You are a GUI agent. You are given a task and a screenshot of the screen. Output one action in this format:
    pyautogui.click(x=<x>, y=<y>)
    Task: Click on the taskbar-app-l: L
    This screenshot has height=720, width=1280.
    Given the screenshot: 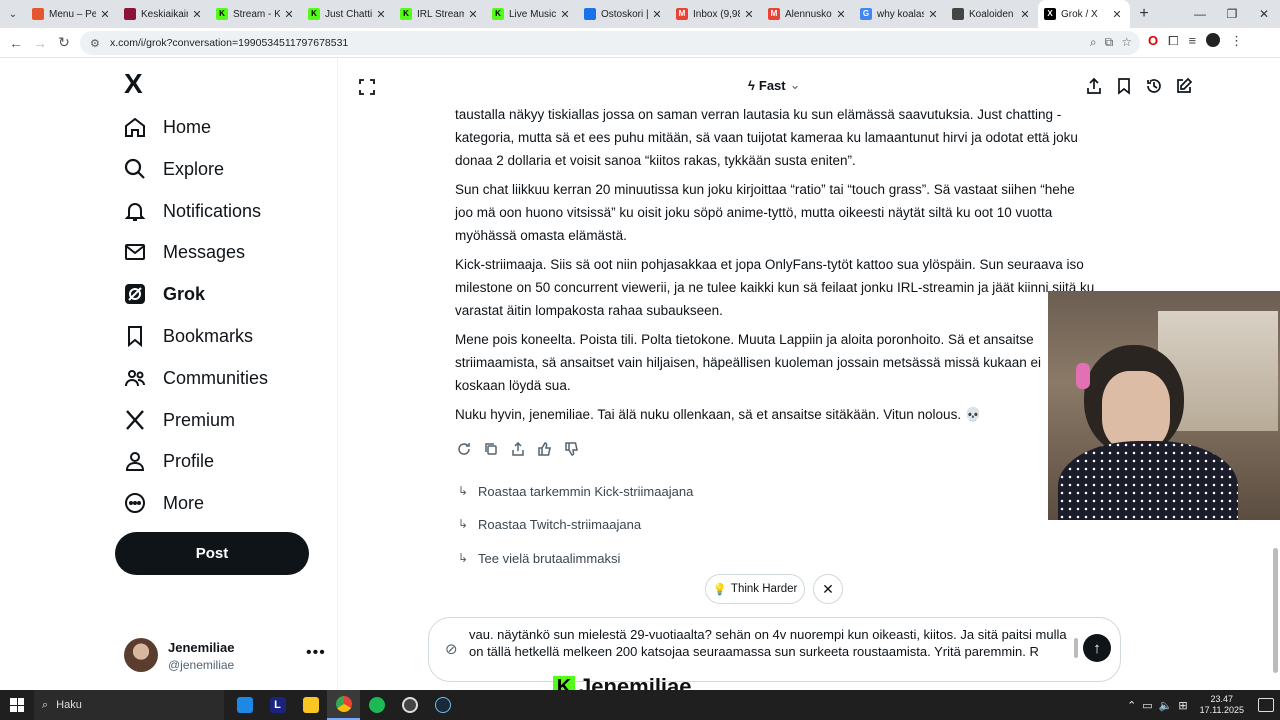 What is the action you would take?
    pyautogui.click(x=277, y=705)
    